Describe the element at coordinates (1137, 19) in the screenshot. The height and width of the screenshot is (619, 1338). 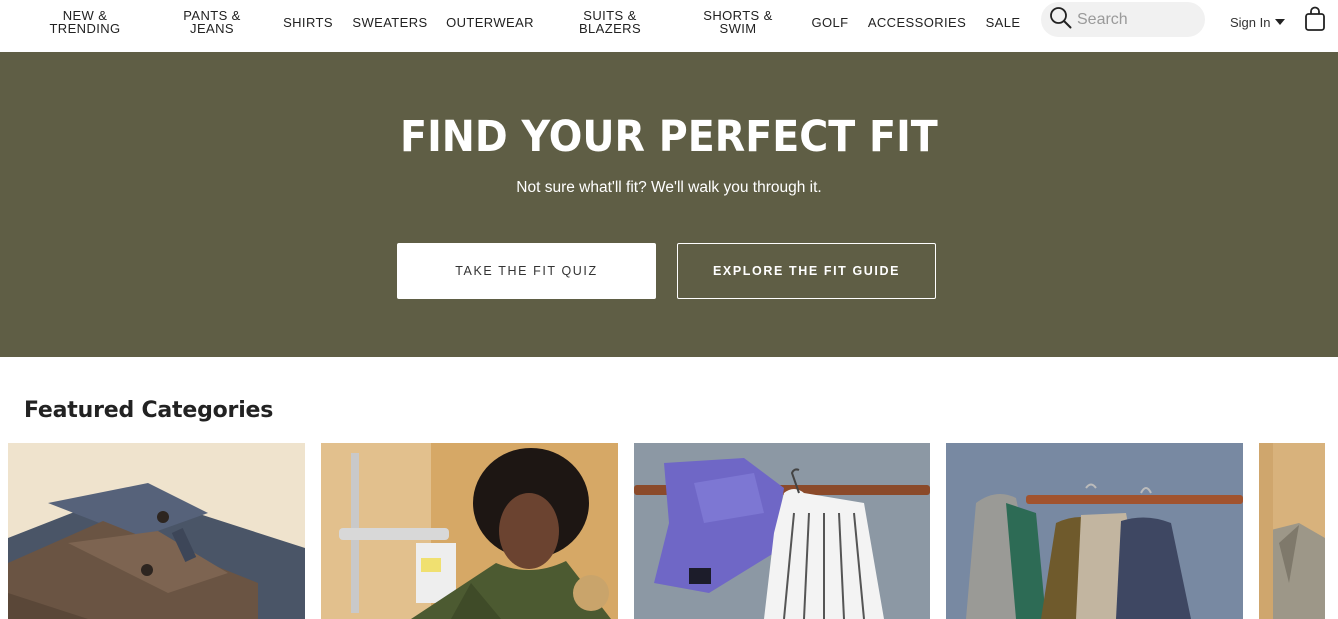
I see `search-input` at that location.